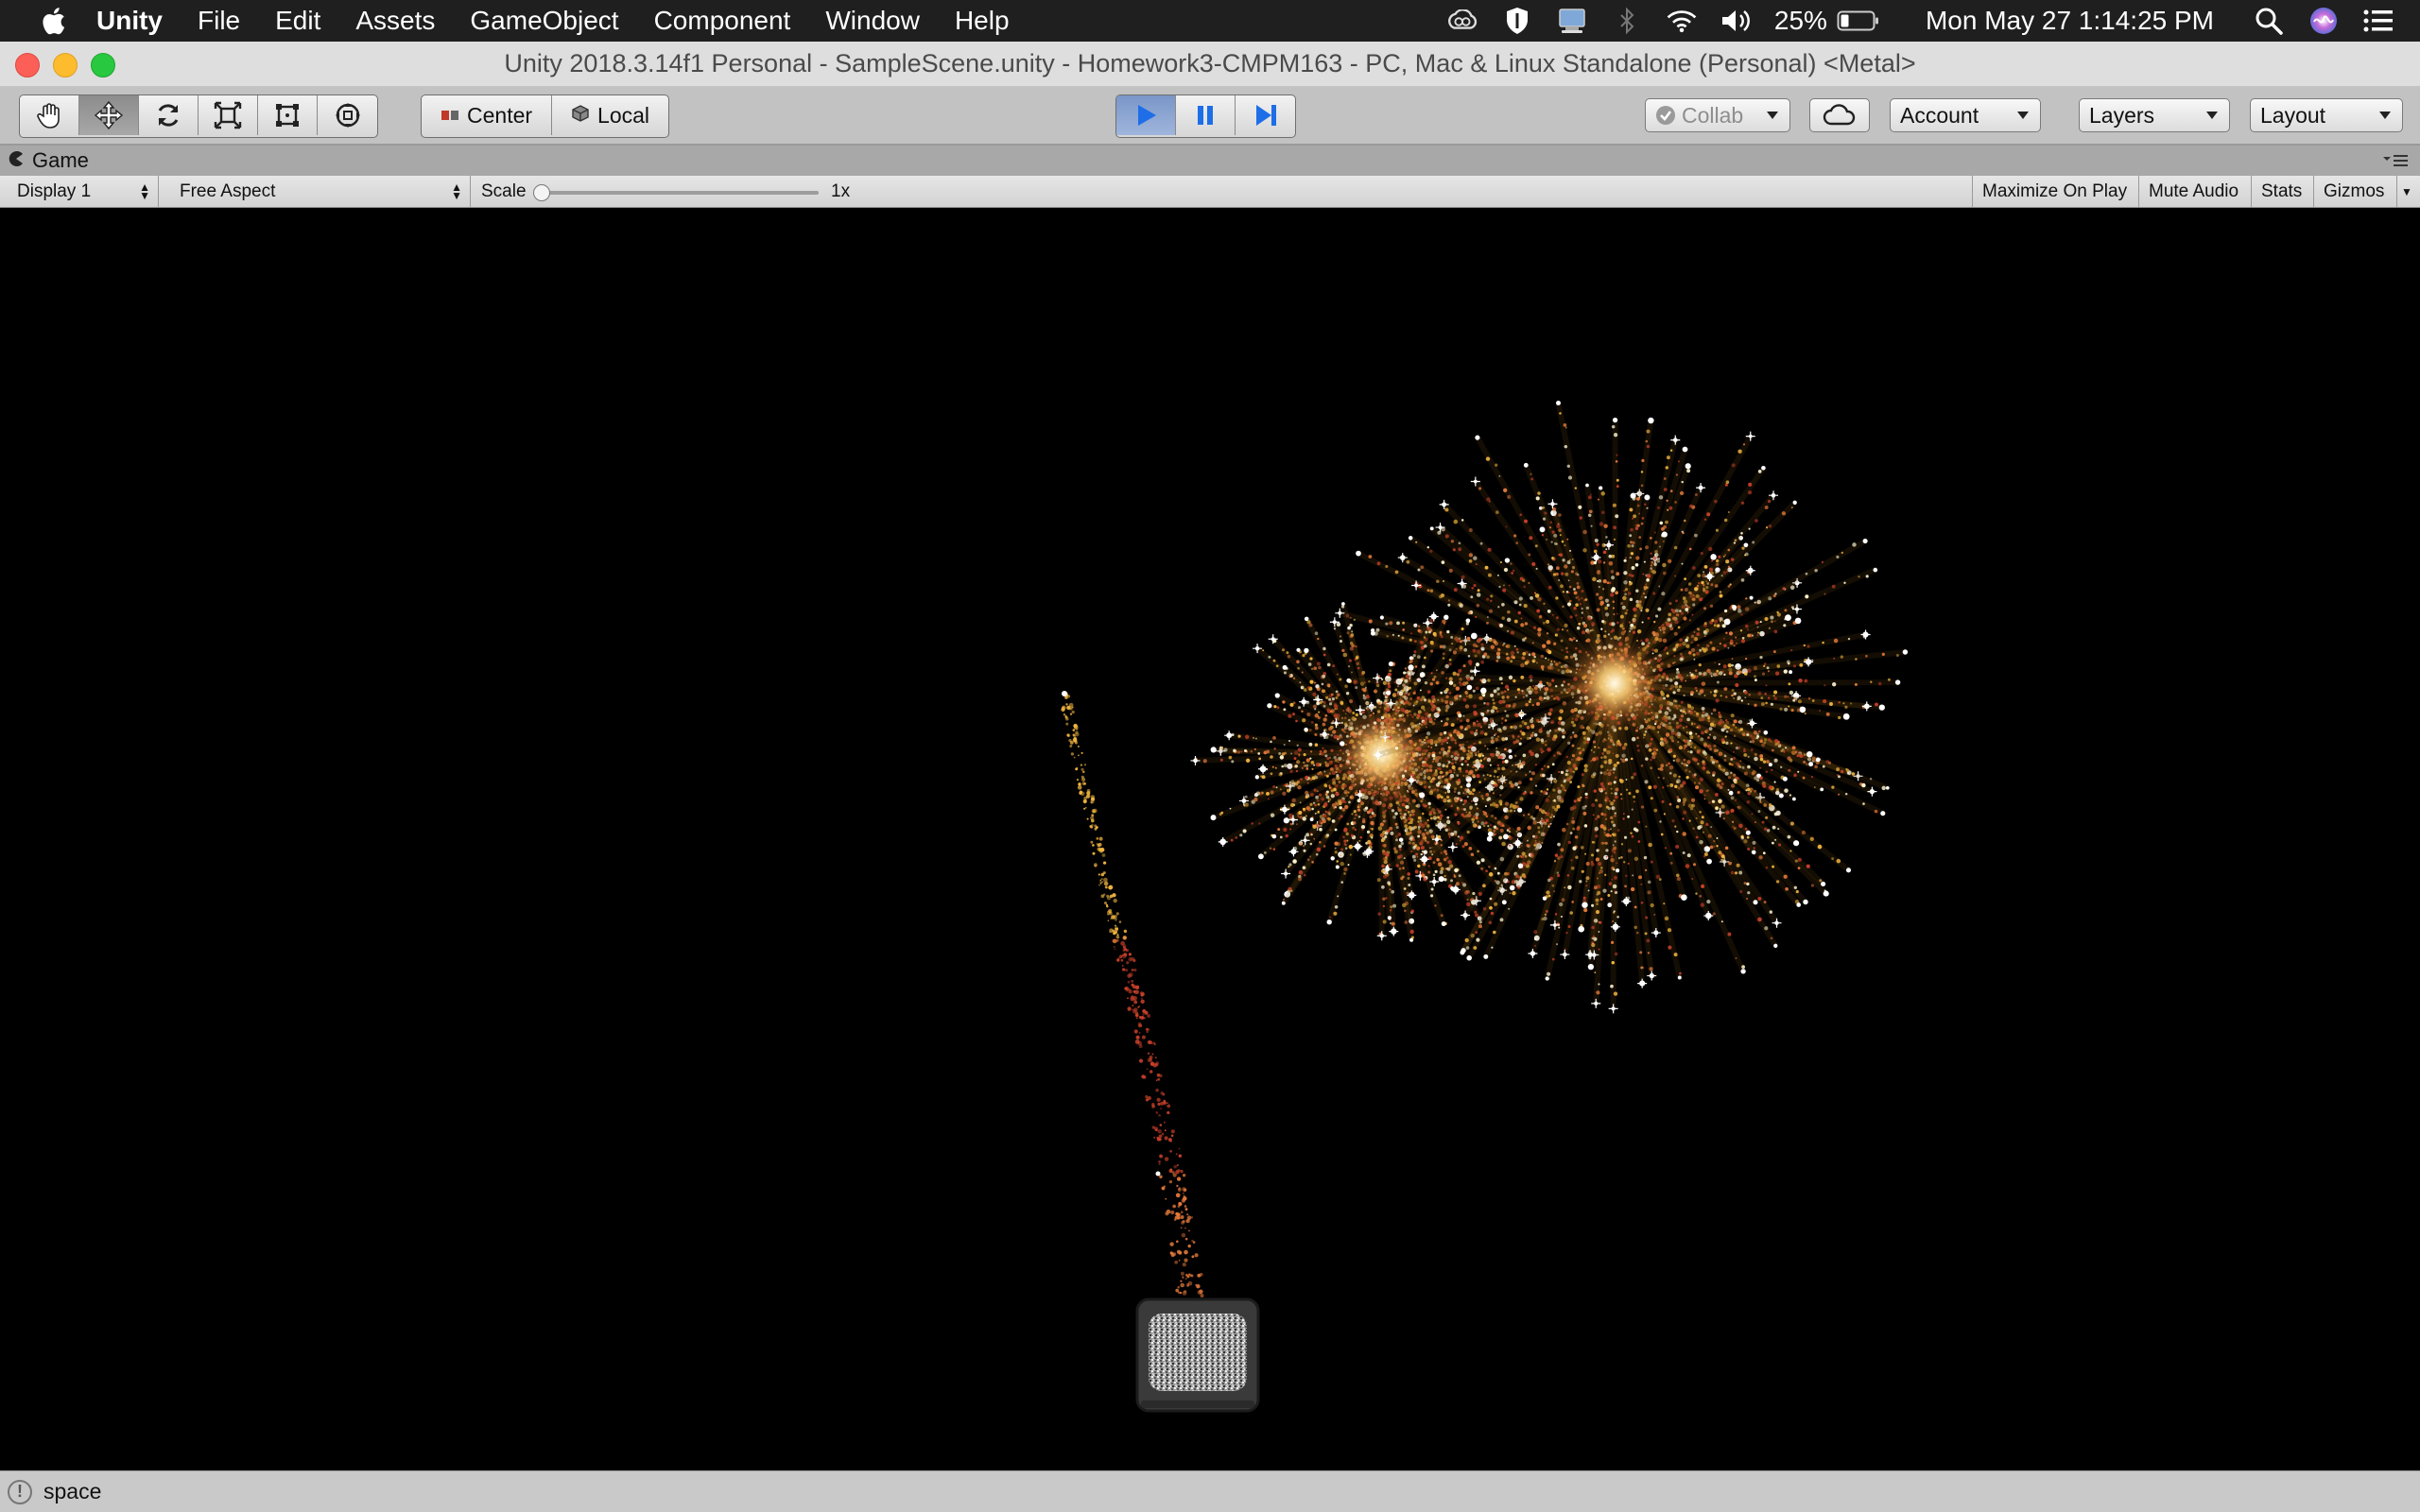 This screenshot has height=1512, width=2420. Describe the element at coordinates (297, 21) in the screenshot. I see `menu-edit: Edit` at that location.